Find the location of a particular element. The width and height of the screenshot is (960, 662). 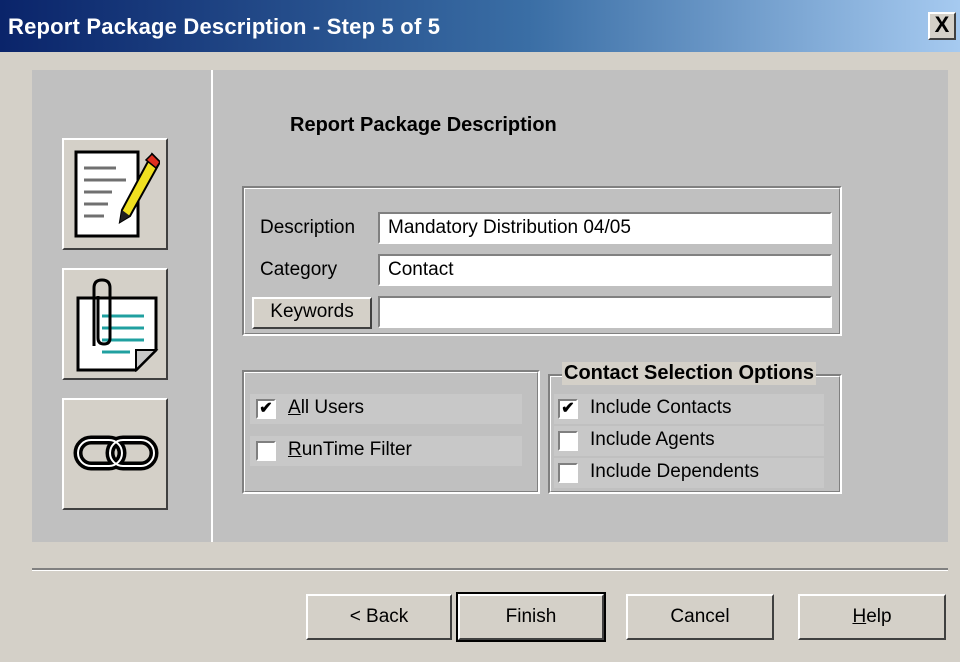

description-step-button is located at coordinates (115, 194).